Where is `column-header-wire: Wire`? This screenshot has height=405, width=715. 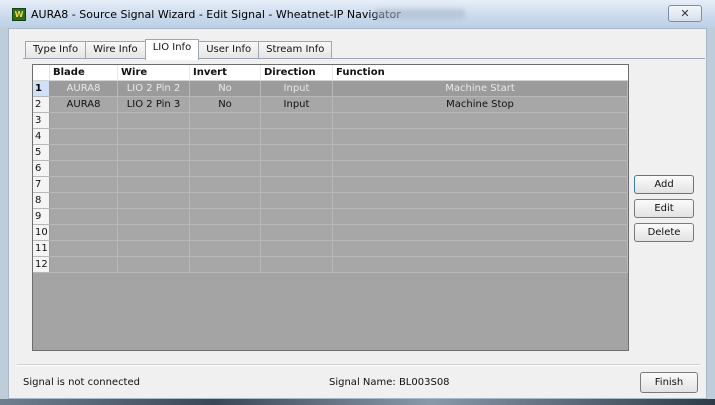 column-header-wire: Wire is located at coordinates (154, 72).